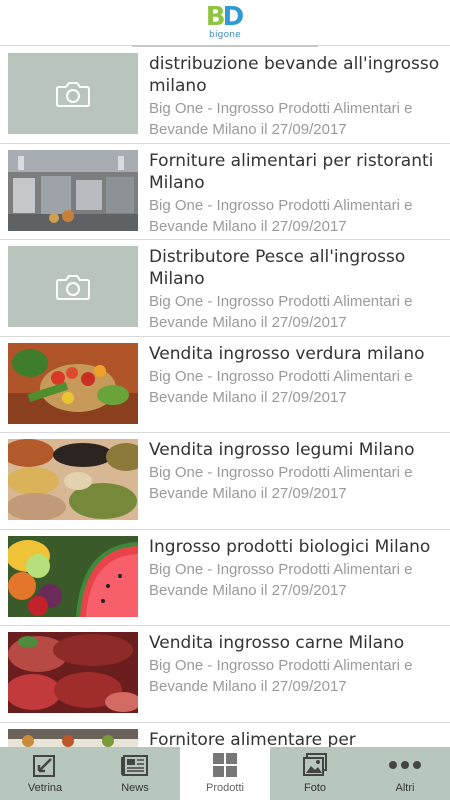 The width and height of the screenshot is (450, 800). What do you see at coordinates (290, 546) in the screenshot?
I see `item-title: Ingrosso prodotti biologici Milano` at bounding box center [290, 546].